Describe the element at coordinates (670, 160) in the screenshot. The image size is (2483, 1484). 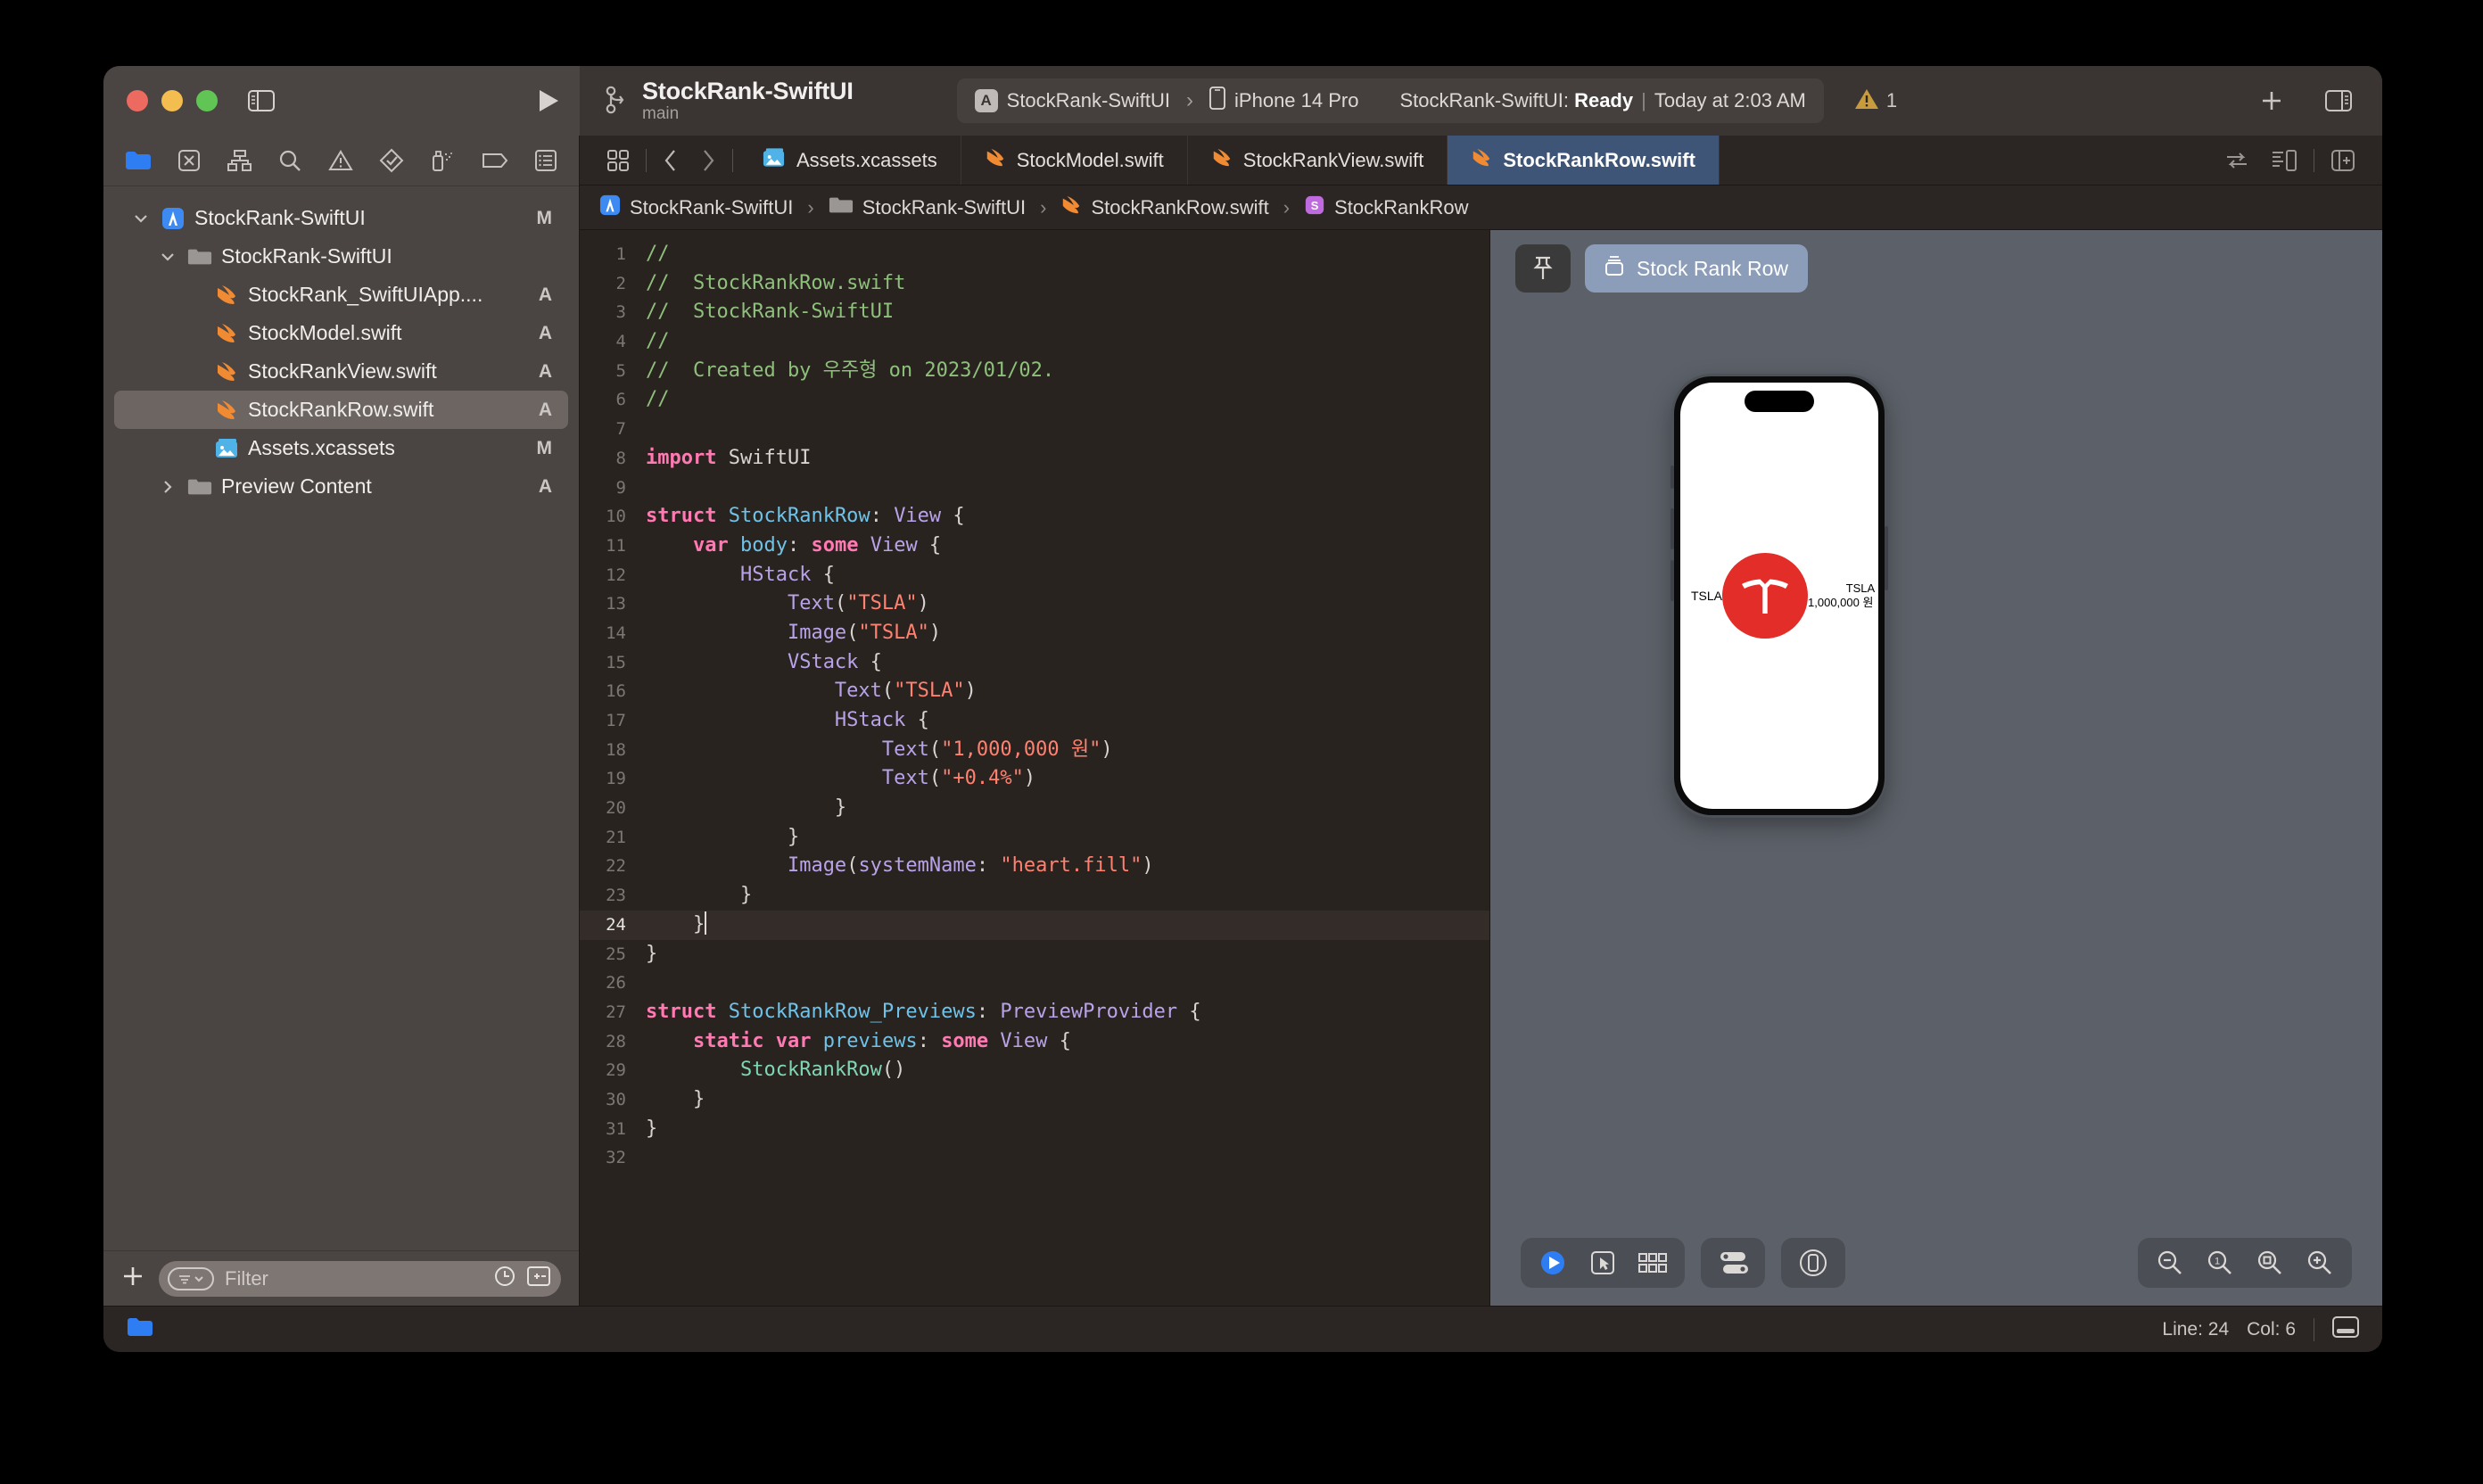
I see `back-chevron-icon` at that location.